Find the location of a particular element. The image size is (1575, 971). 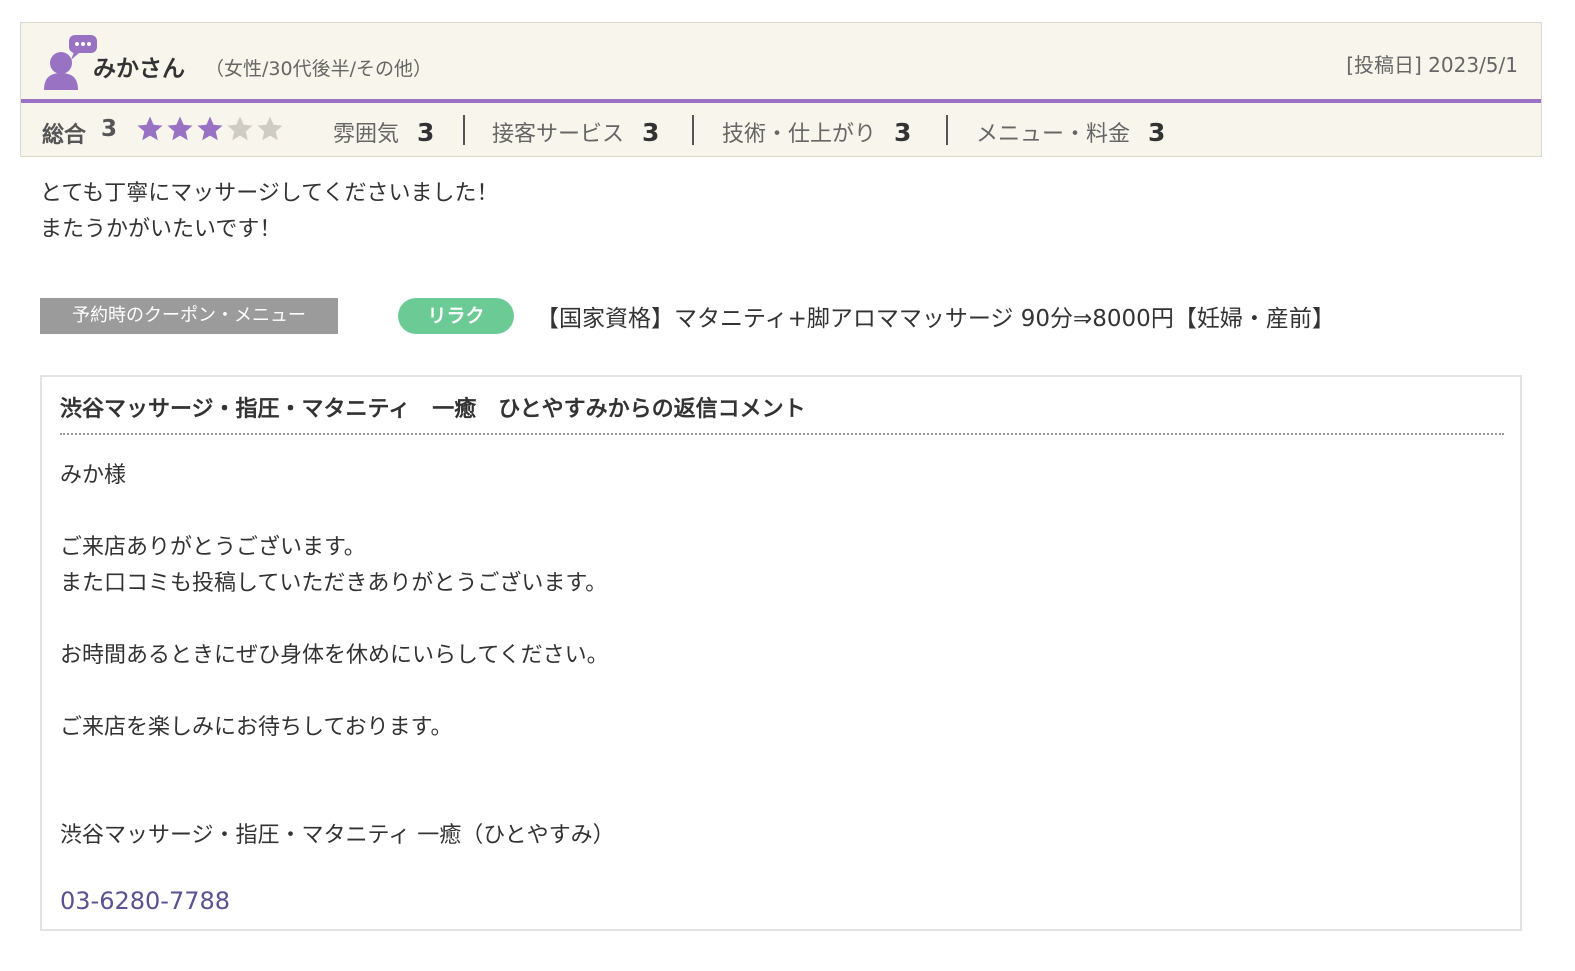

reply-line: ご来店を楽しみにお待ちしております。 is located at coordinates (256, 727).